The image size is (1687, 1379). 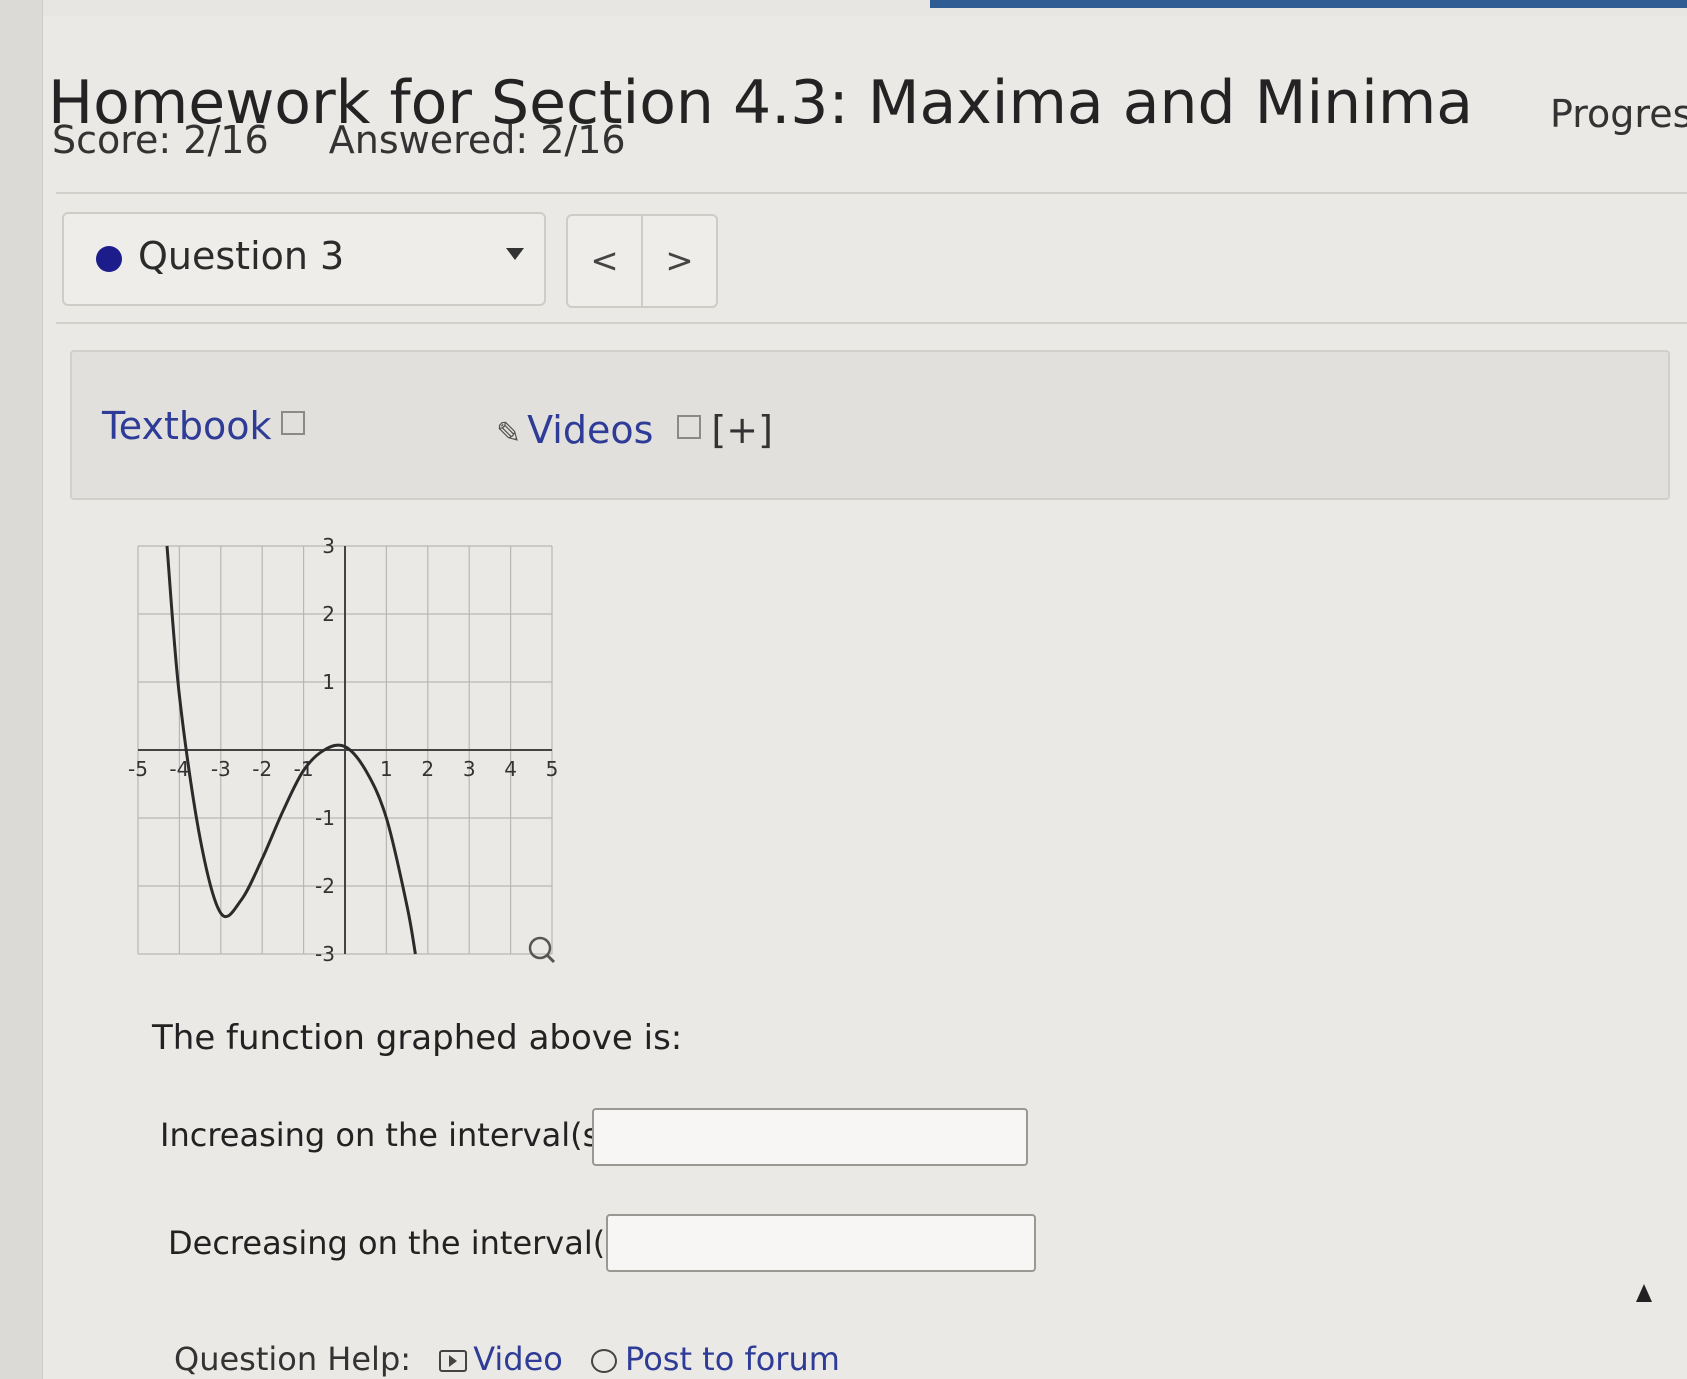 What do you see at coordinates (328, 546) in the screenshot?
I see `y-tick-label: 3` at bounding box center [328, 546].